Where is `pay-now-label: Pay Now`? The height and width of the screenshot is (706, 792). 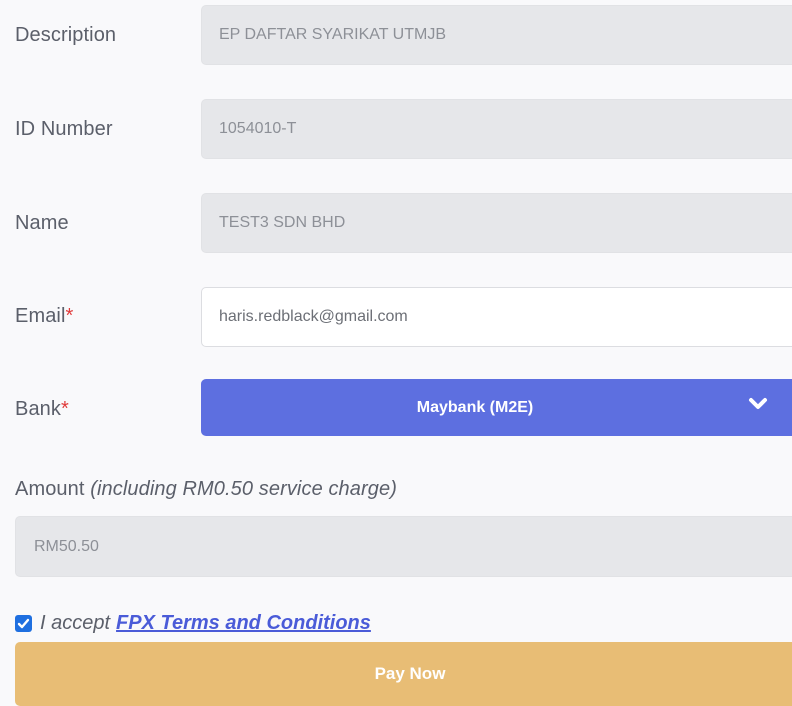
pay-now-label: Pay Now is located at coordinates (410, 673).